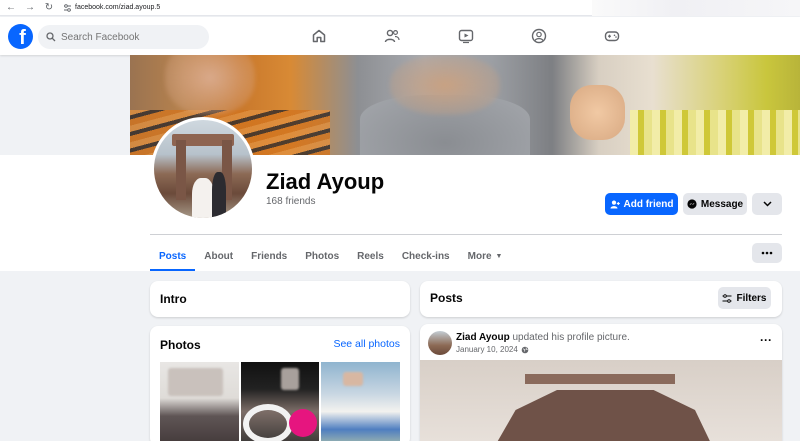 This screenshot has width=800, height=441. I want to click on home-icon, so click(319, 36).